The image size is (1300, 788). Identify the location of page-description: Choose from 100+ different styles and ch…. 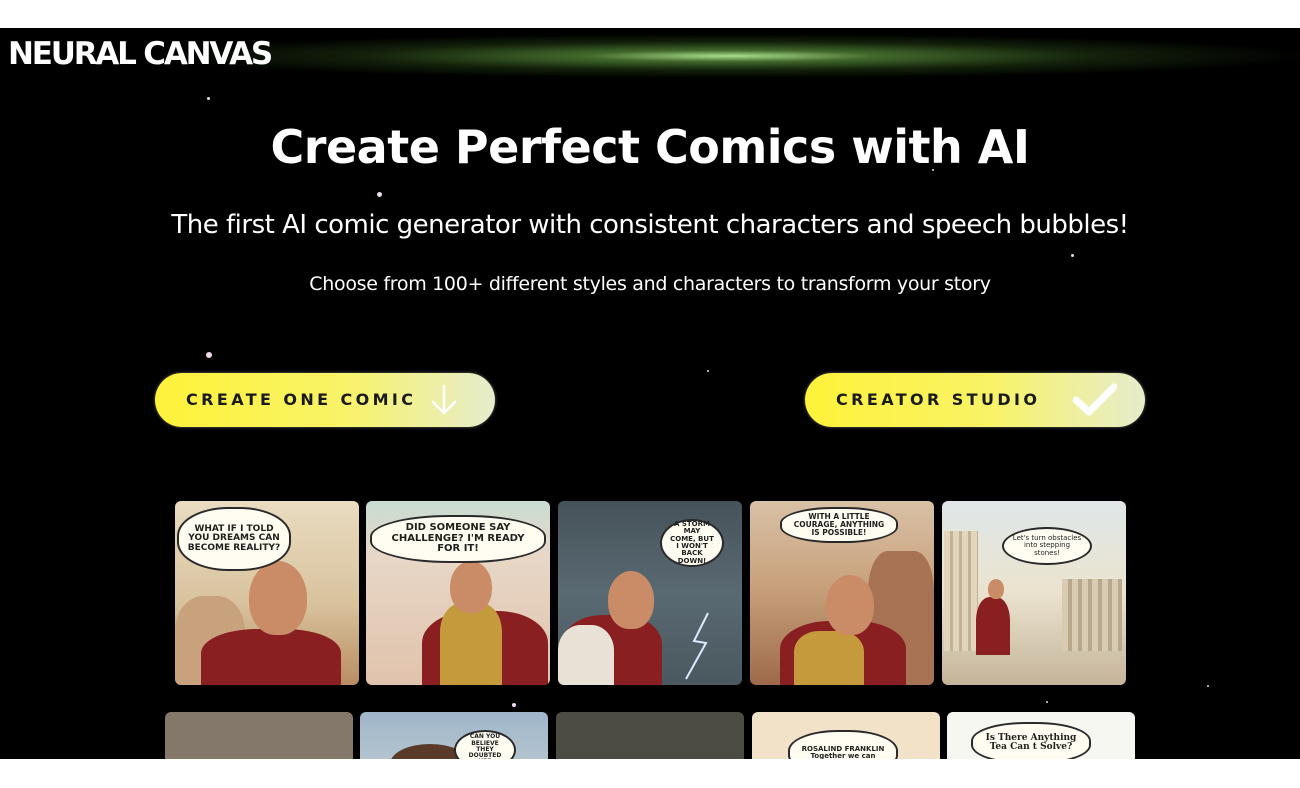
(650, 284).